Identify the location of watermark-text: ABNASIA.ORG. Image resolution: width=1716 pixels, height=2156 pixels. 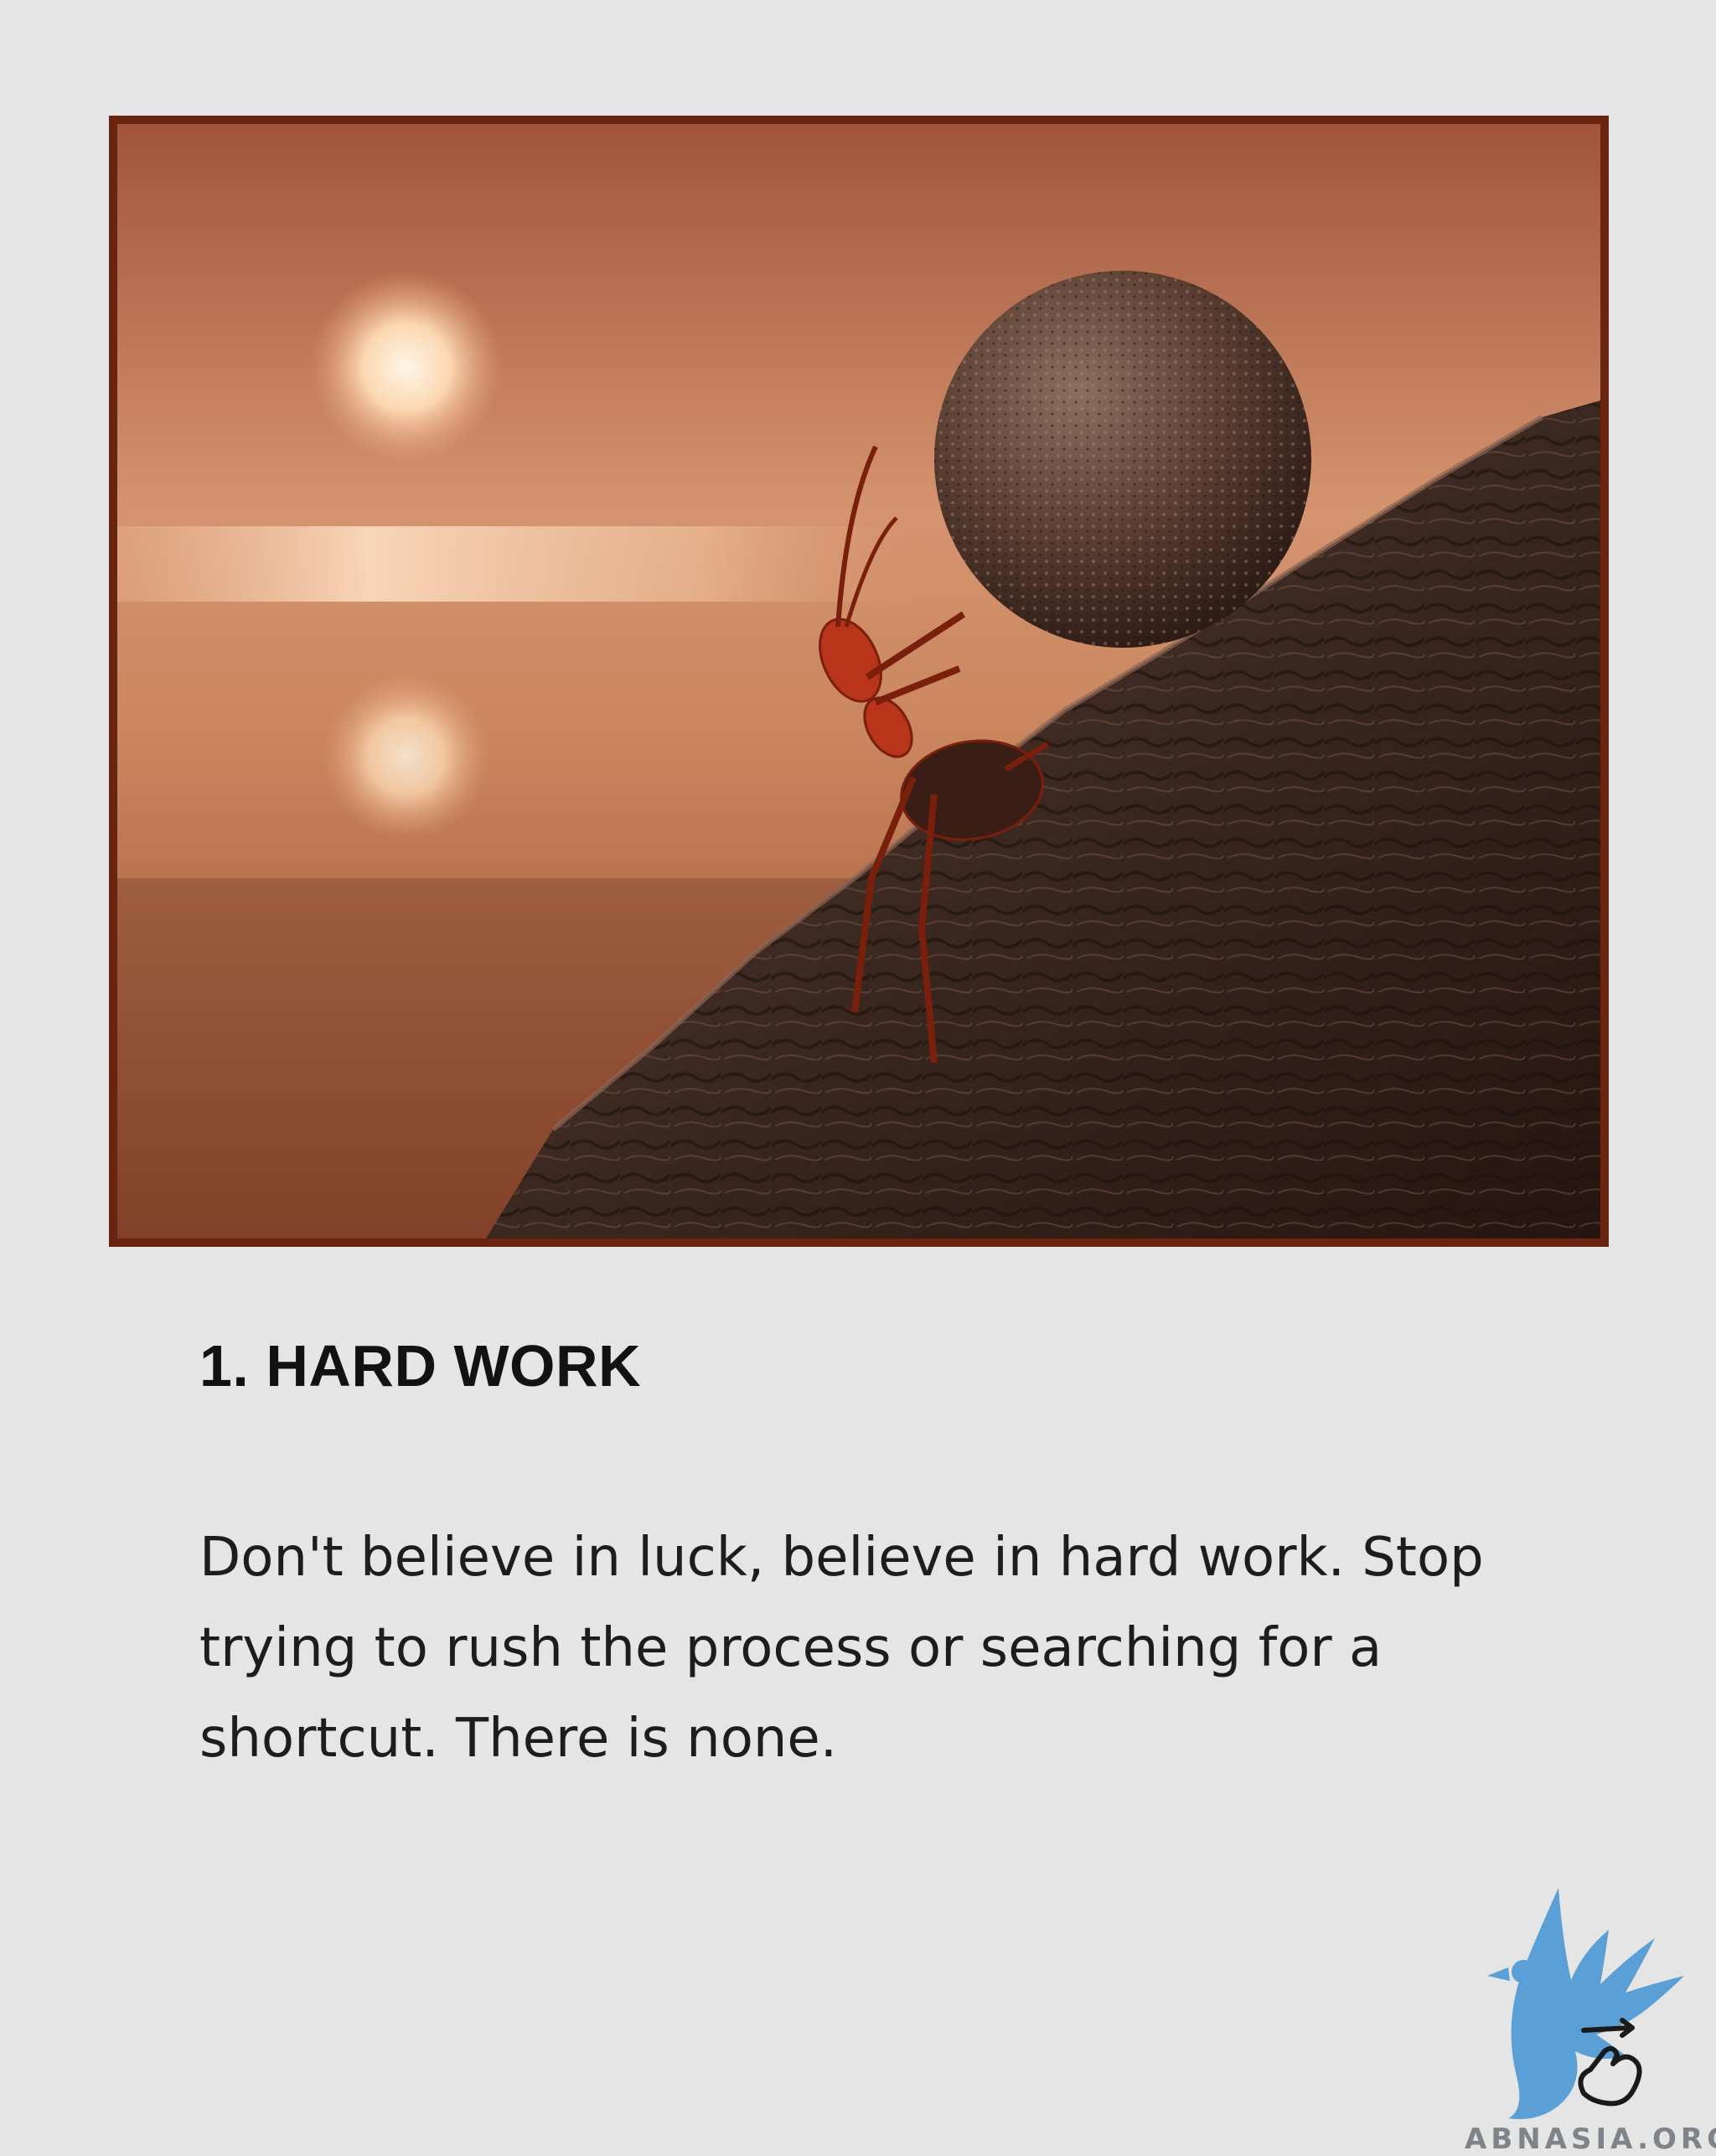
(1590, 2139).